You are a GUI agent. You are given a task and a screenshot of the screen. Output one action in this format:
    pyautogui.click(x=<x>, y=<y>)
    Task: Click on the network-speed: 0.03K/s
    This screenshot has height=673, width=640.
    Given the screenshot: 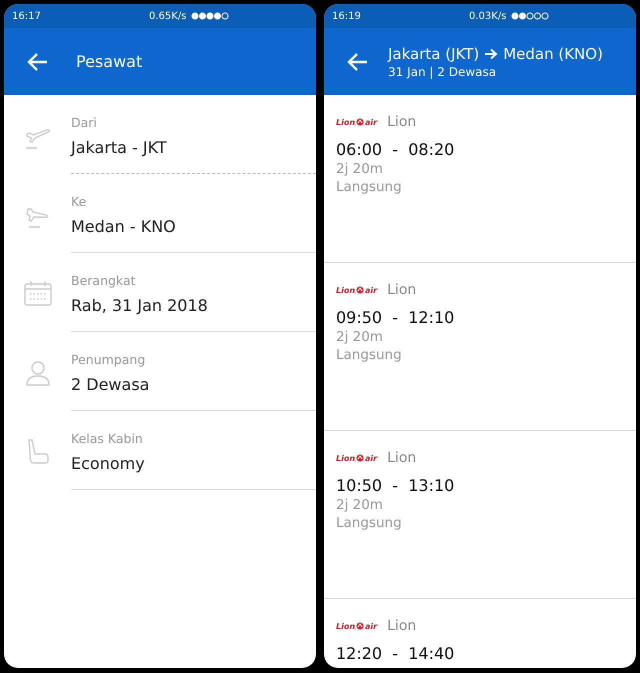 What is the action you would take?
    pyautogui.click(x=487, y=16)
    